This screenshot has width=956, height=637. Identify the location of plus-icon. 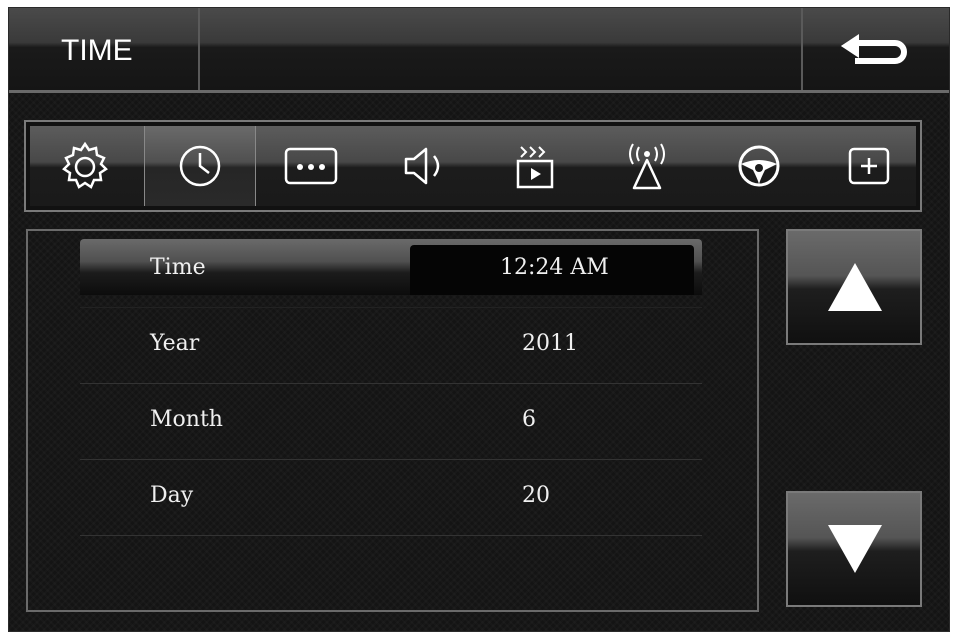
(869, 166).